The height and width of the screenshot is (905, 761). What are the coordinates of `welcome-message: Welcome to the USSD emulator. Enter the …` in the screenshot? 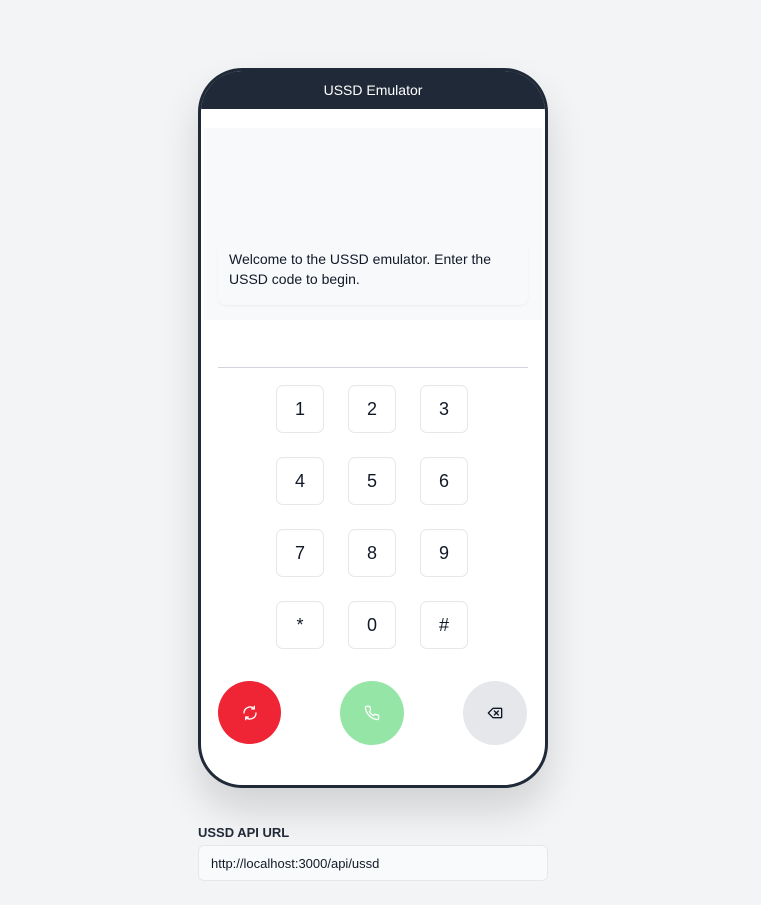 It's located at (373, 273).